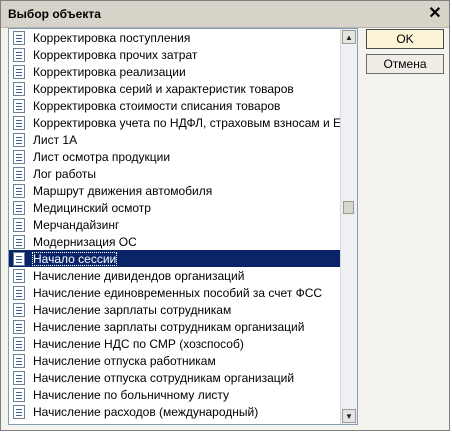  What do you see at coordinates (225, 14) in the screenshot?
I see `title-bar: Выбор объекта ✕` at bounding box center [225, 14].